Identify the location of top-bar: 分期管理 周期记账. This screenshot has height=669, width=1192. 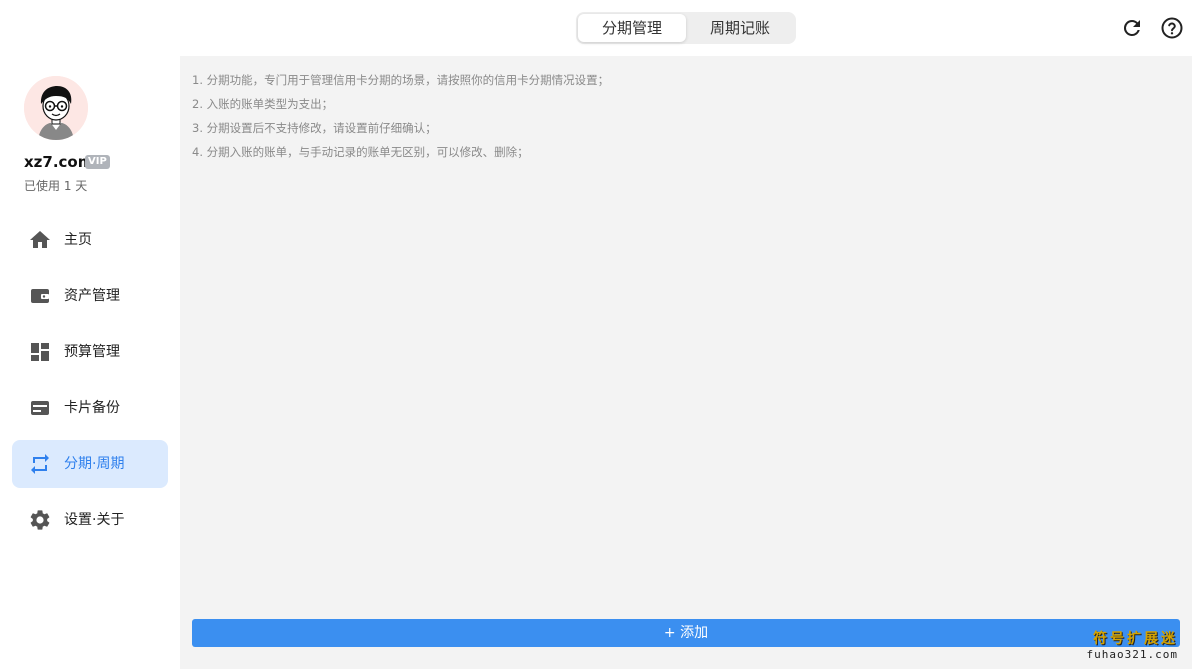
(596, 28).